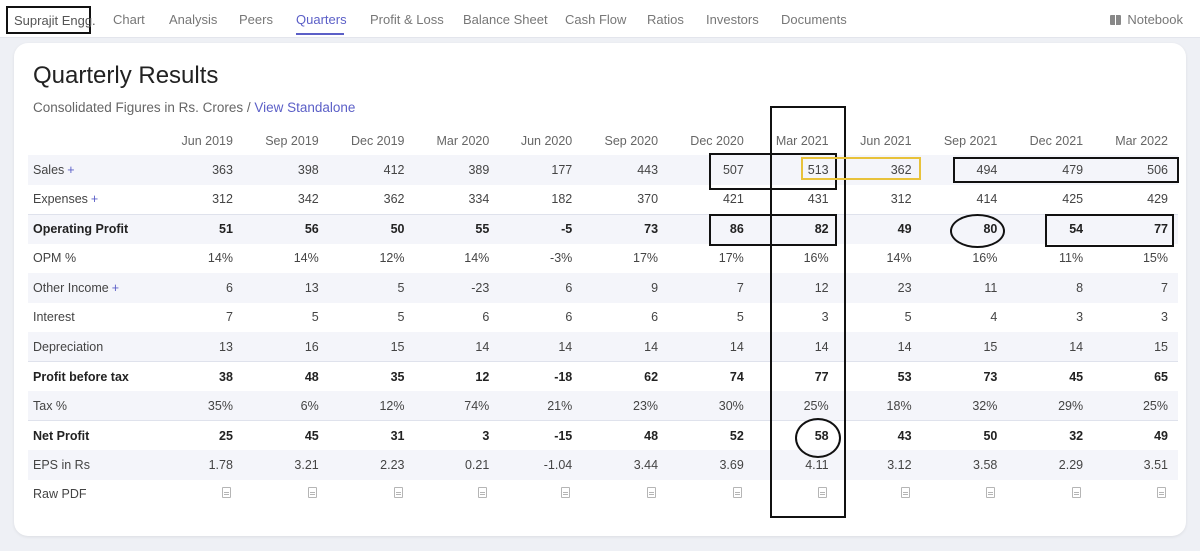 The height and width of the screenshot is (551, 1200). Describe the element at coordinates (94, 170) in the screenshot. I see `row-label: Sales +` at that location.